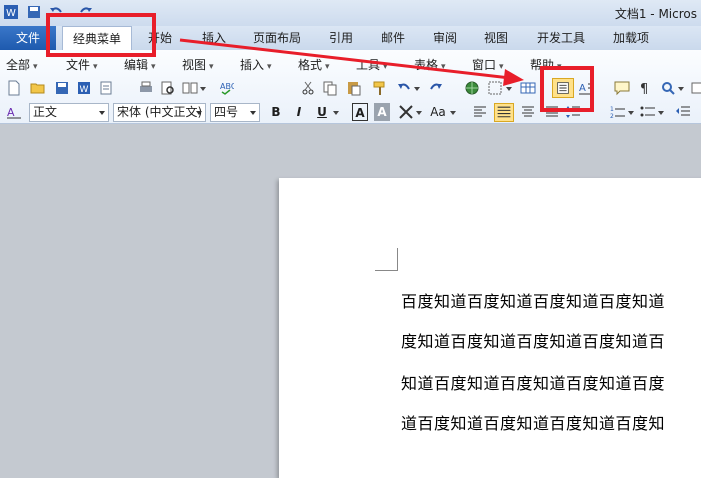 Image resolution: width=701 pixels, height=478 pixels. I want to click on document-line: 百度知道百度知道百度知道百度知道, so click(533, 301).